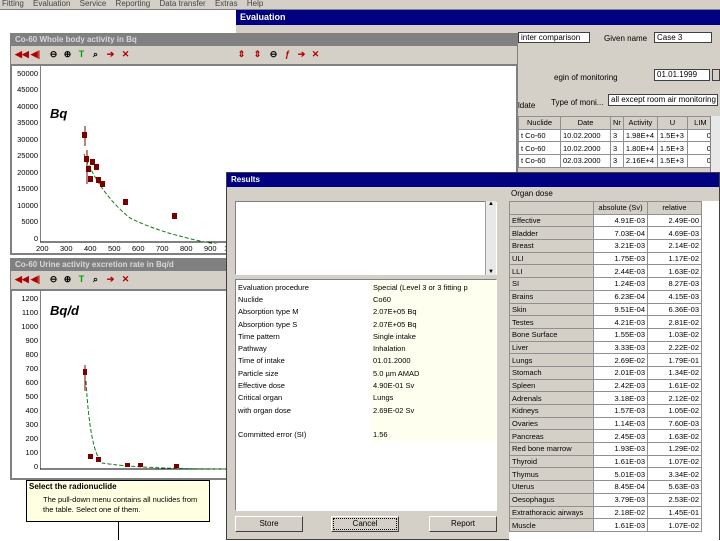 The width and height of the screenshot is (720, 541). Describe the element at coordinates (551, 271) in the screenshot. I see `organ-name: LLI` at that location.